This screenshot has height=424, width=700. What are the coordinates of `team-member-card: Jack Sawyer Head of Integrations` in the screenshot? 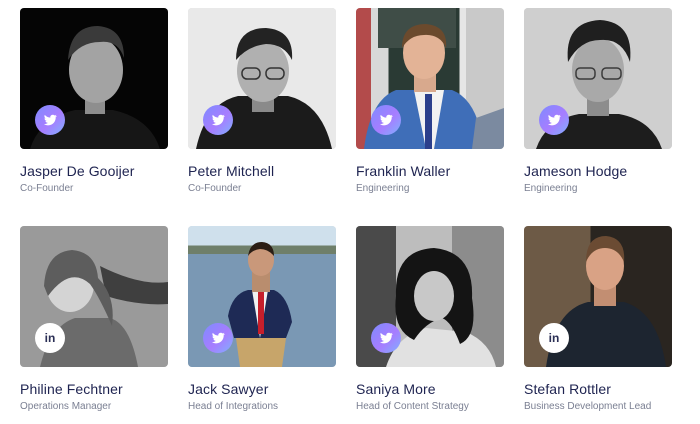 It's located at (262, 319).